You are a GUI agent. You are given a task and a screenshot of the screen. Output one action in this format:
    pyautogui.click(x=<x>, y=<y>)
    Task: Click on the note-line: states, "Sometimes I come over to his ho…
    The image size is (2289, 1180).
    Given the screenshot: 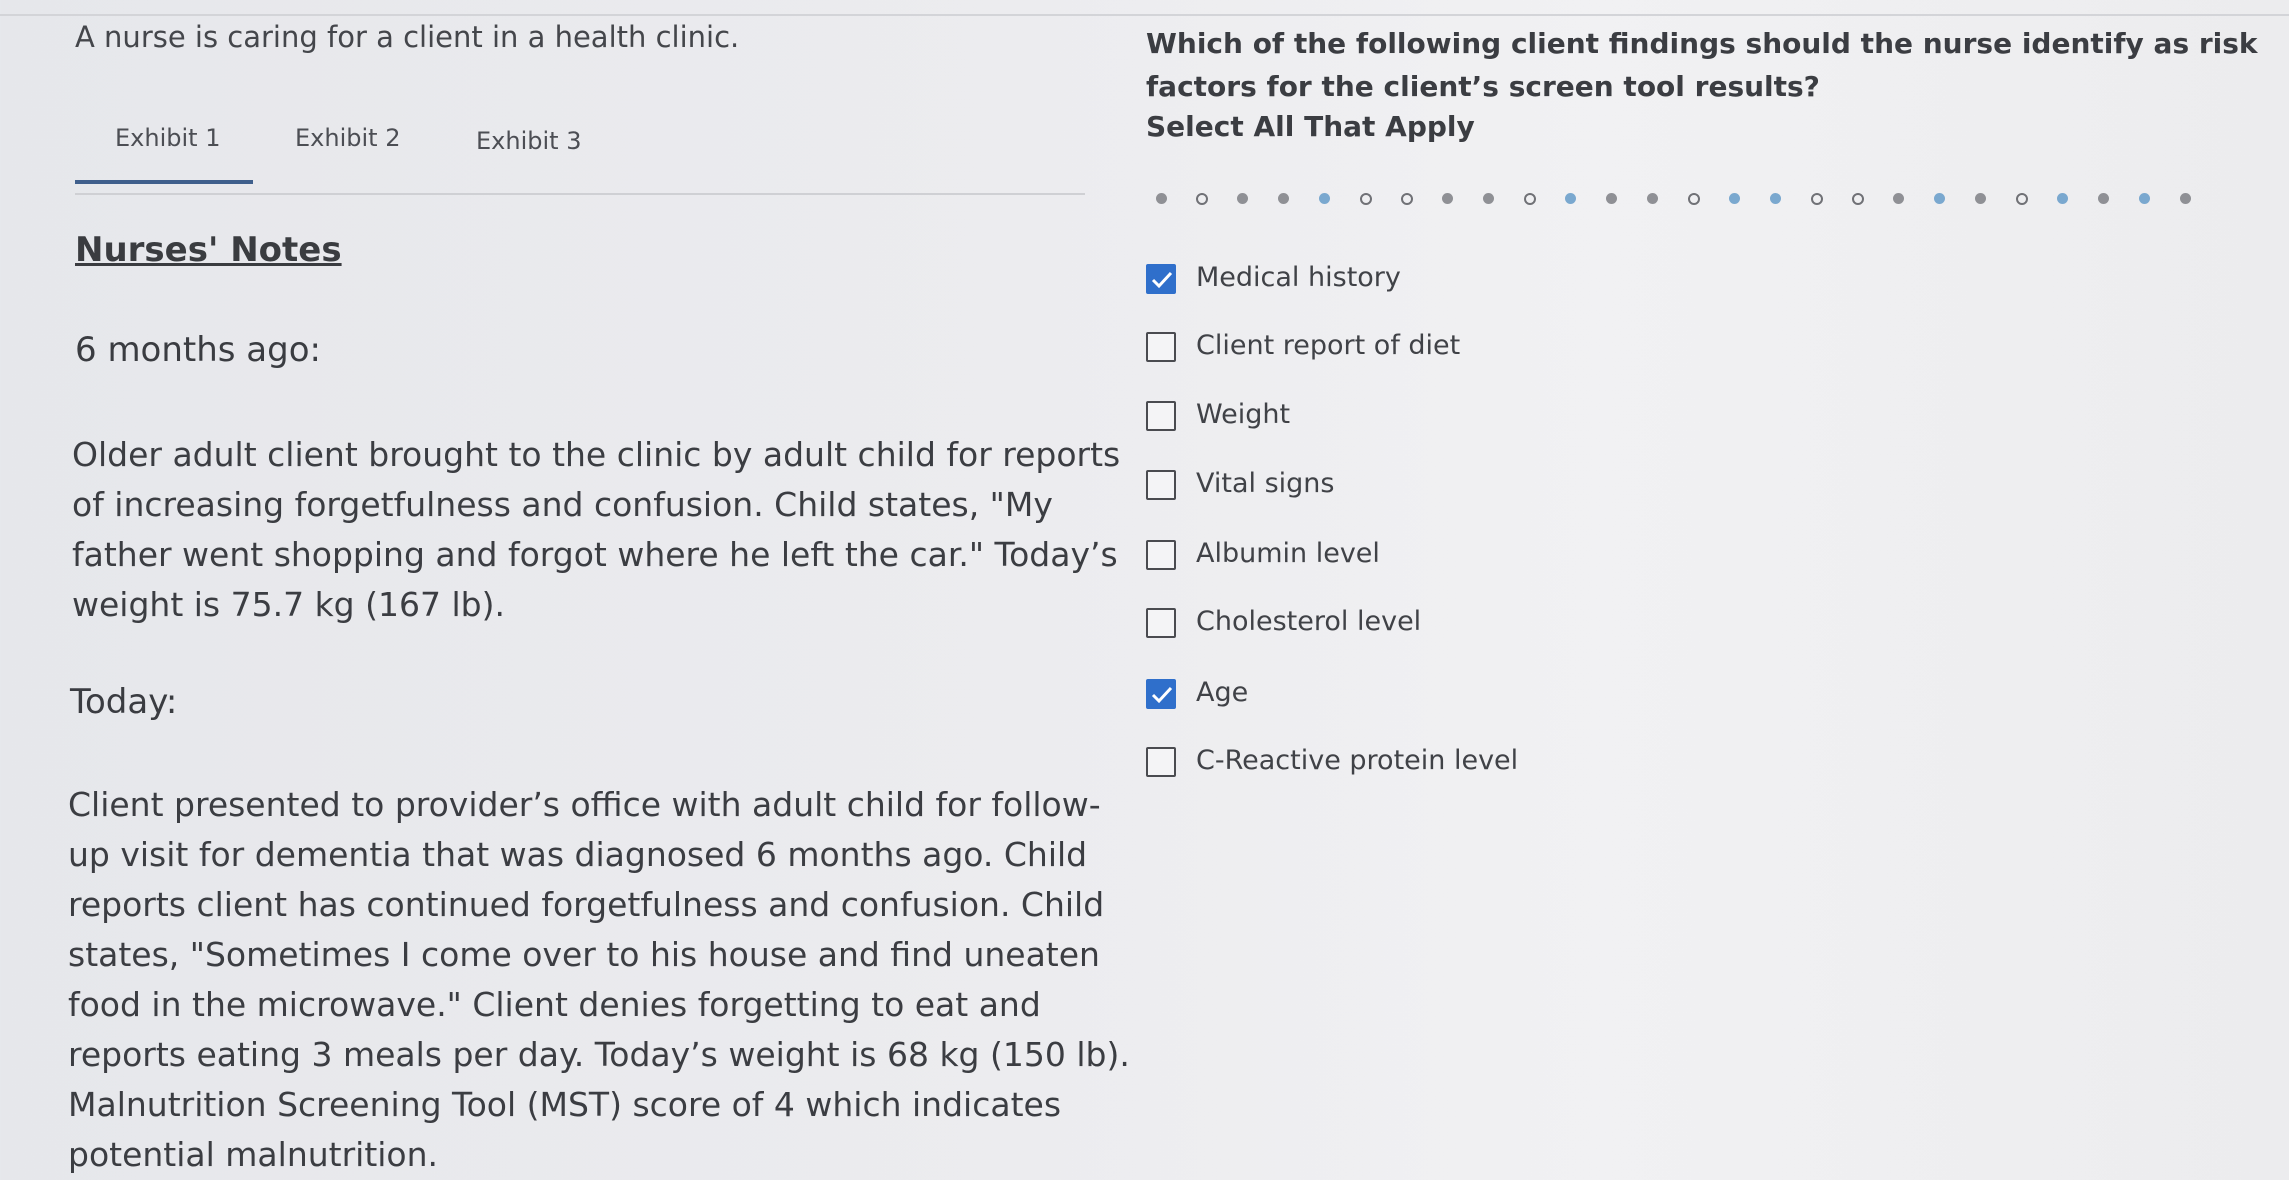 What is the action you would take?
    pyautogui.click(x=584, y=954)
    